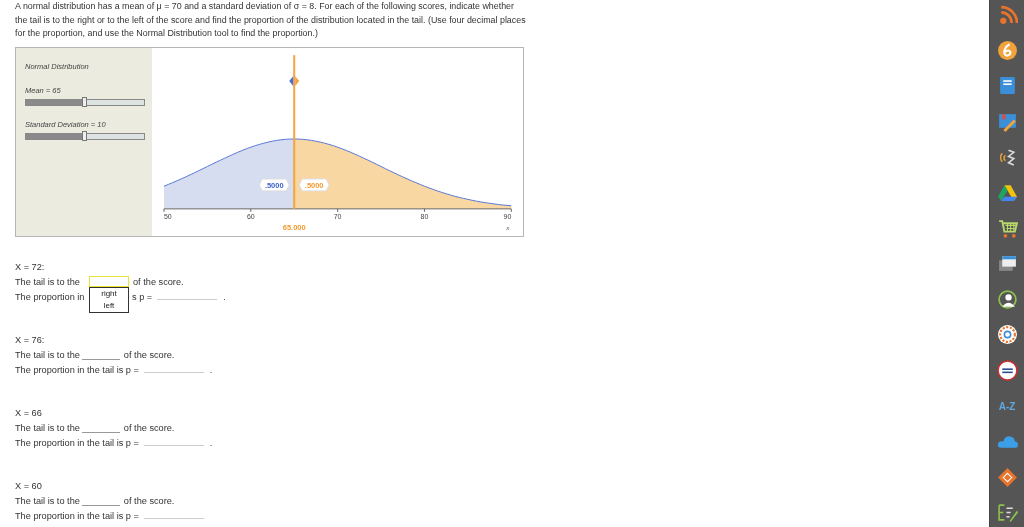  I want to click on circle-icon, so click(1007, 50).